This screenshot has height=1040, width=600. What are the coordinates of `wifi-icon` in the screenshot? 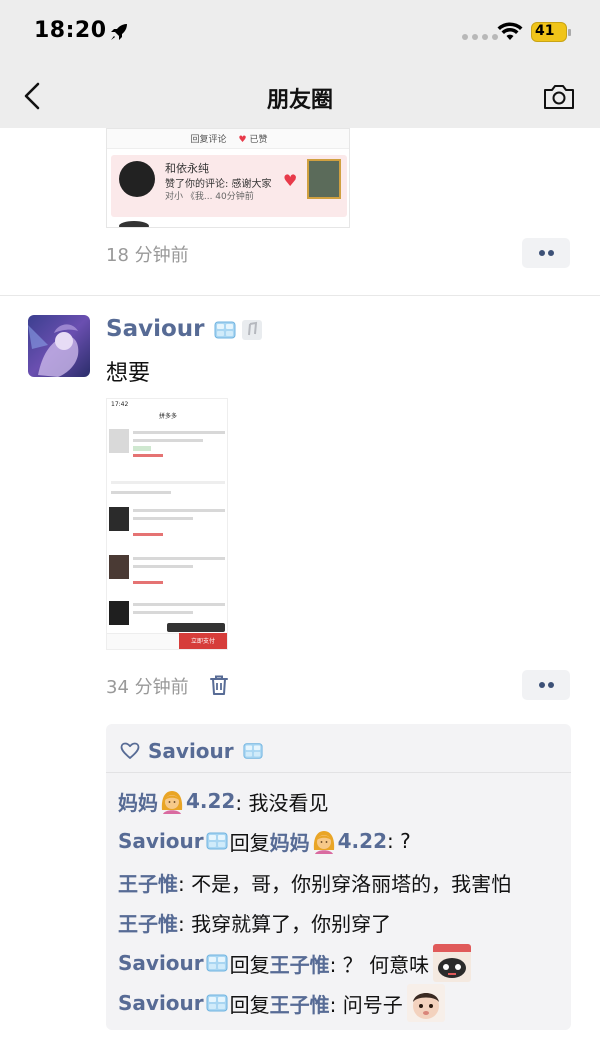 It's located at (510, 31).